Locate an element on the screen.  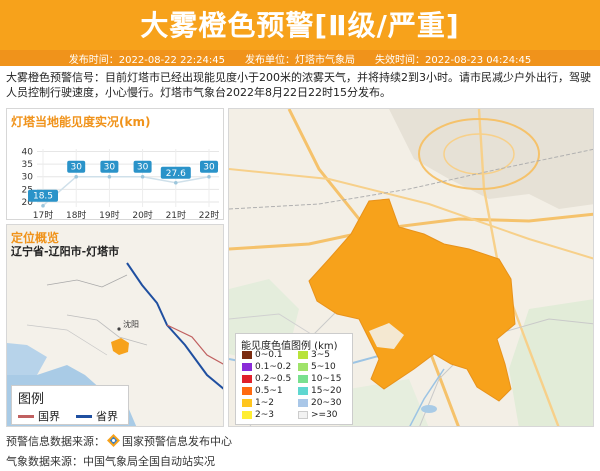
legend-label: 20~30 is located at coordinates (326, 403).